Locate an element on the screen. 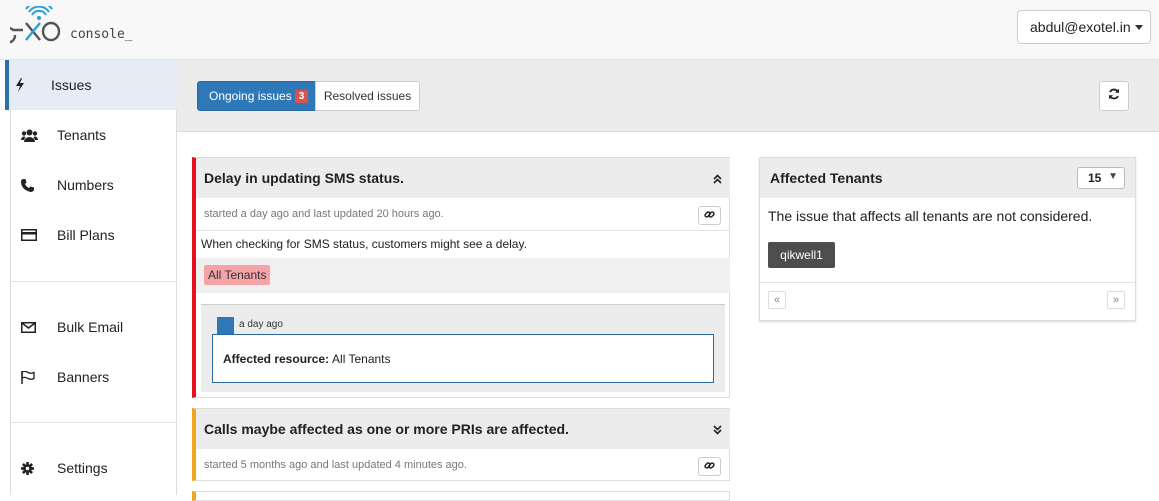 The width and height of the screenshot is (1159, 501). issue-card-header: Delay in updating SMS status. is located at coordinates (463, 178).